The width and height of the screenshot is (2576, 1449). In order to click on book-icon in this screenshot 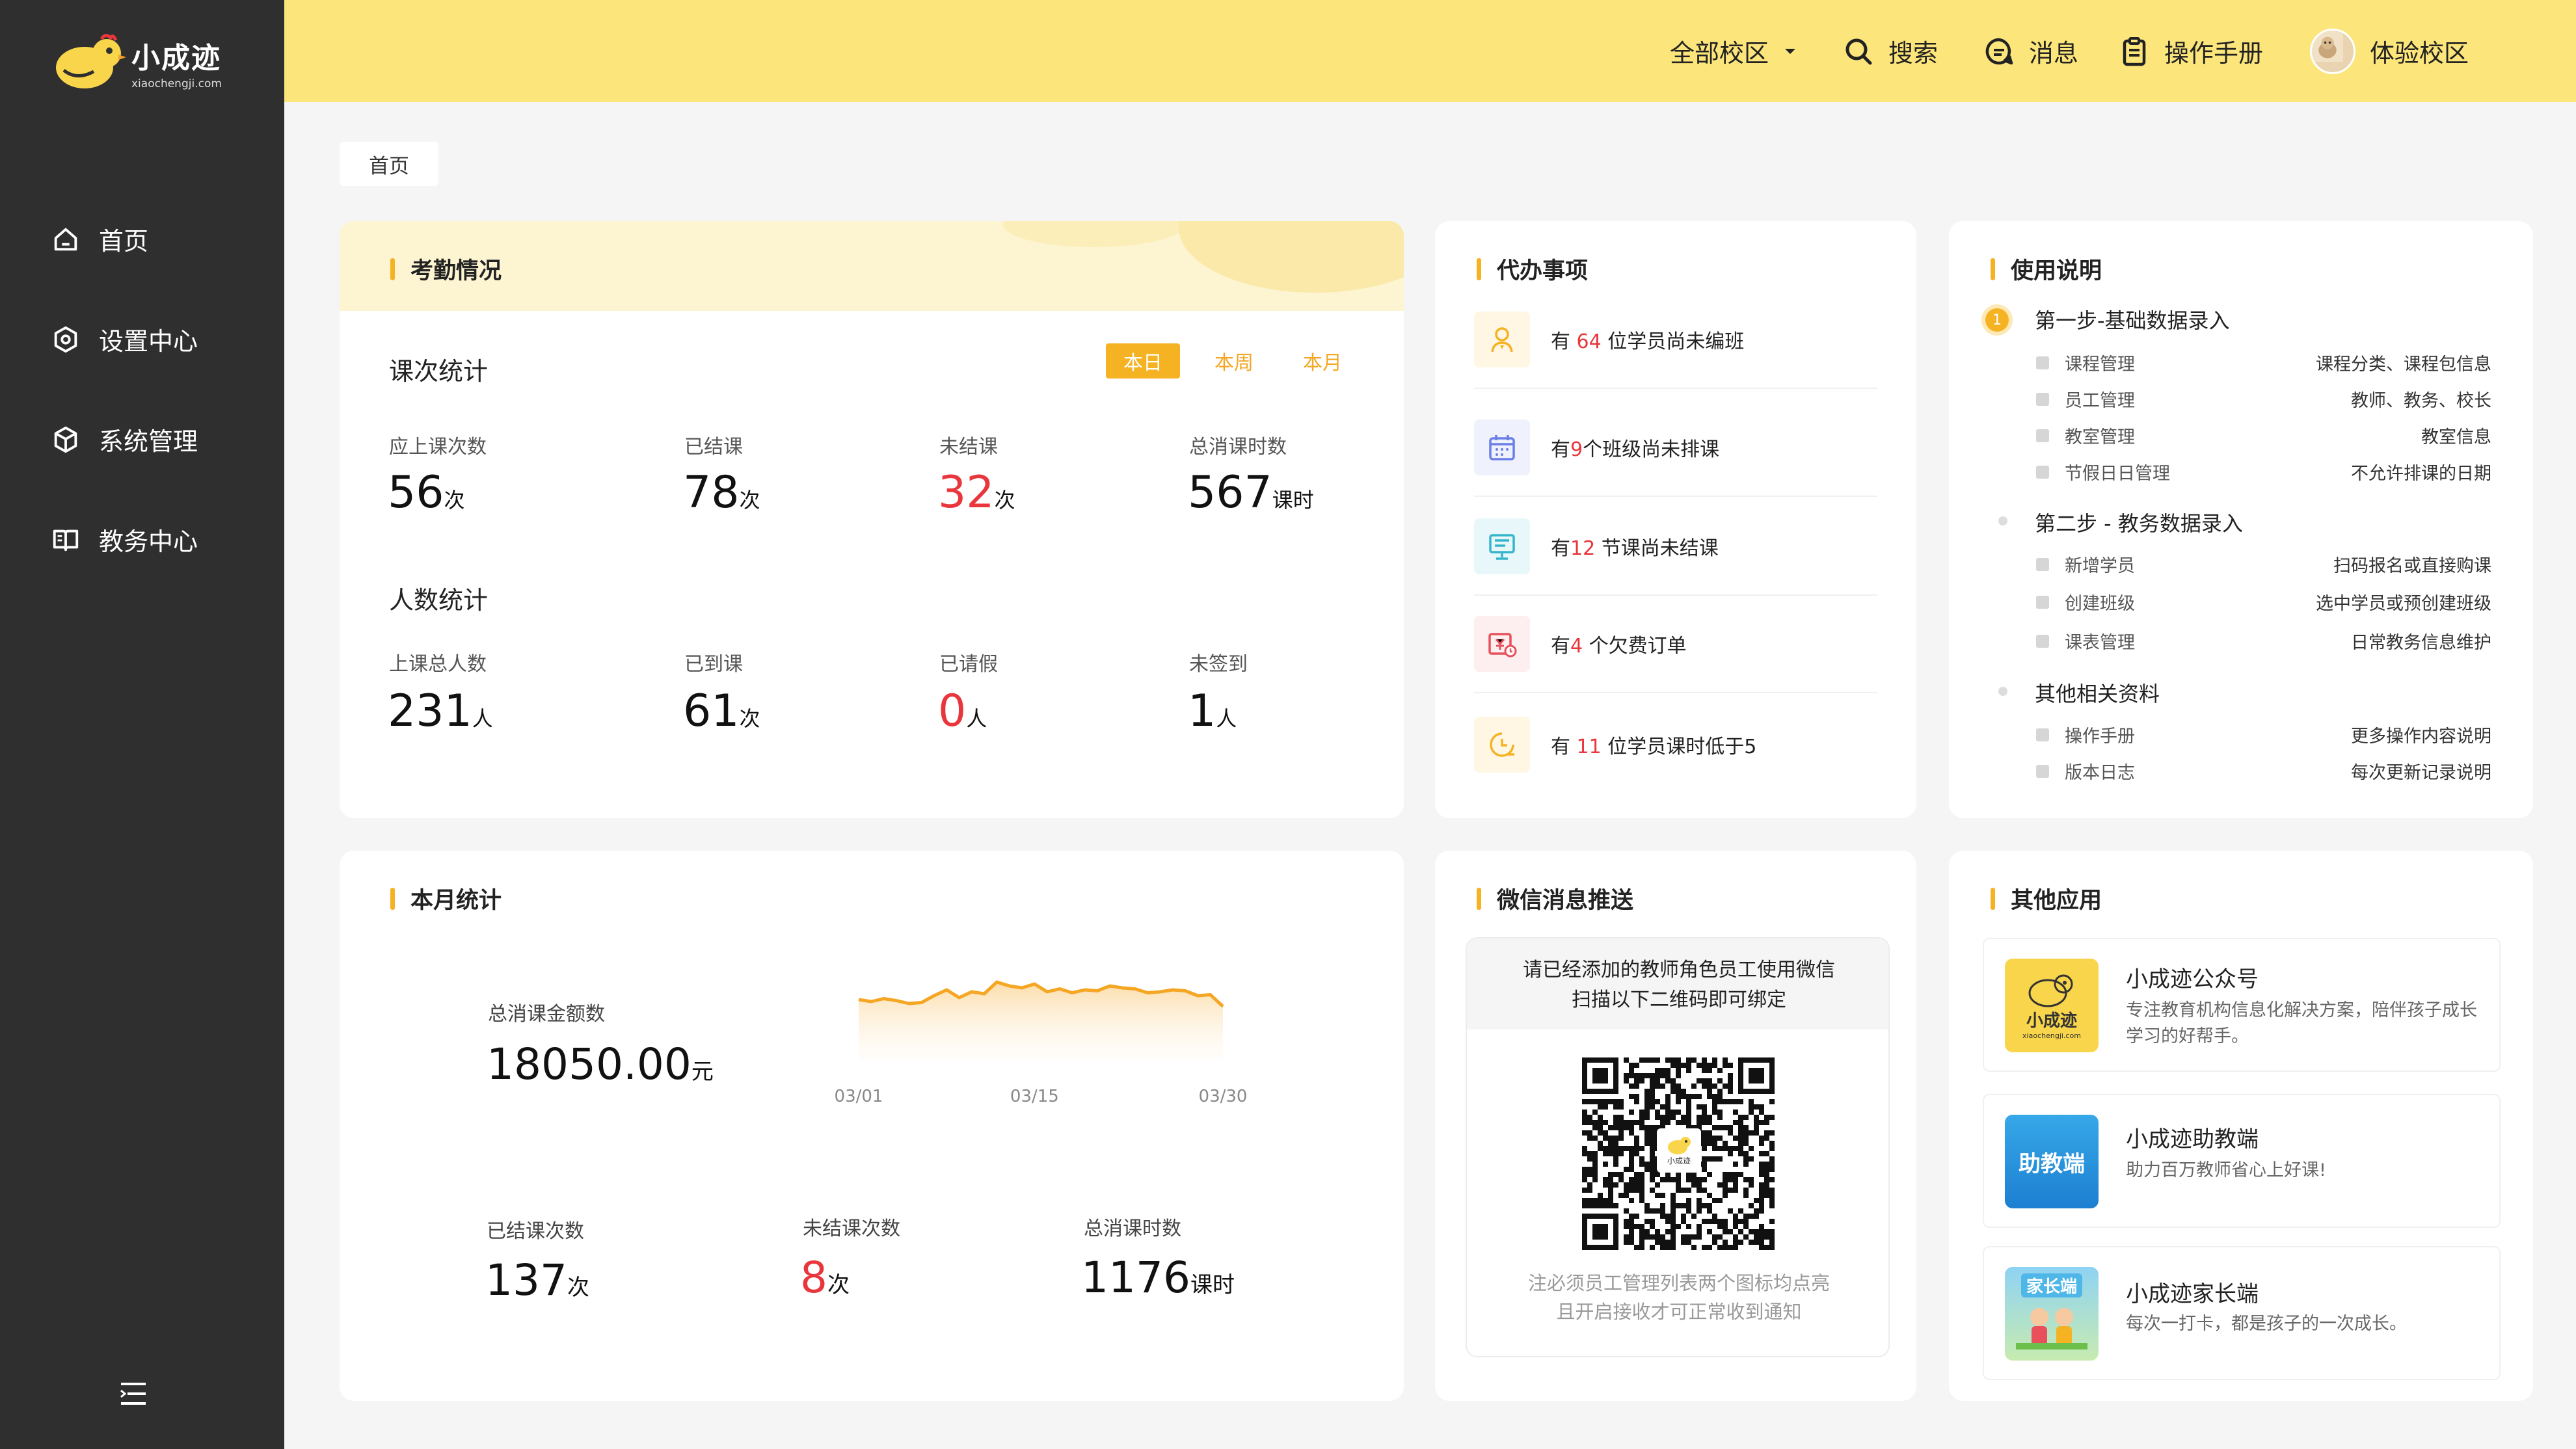, I will do `click(66, 540)`.